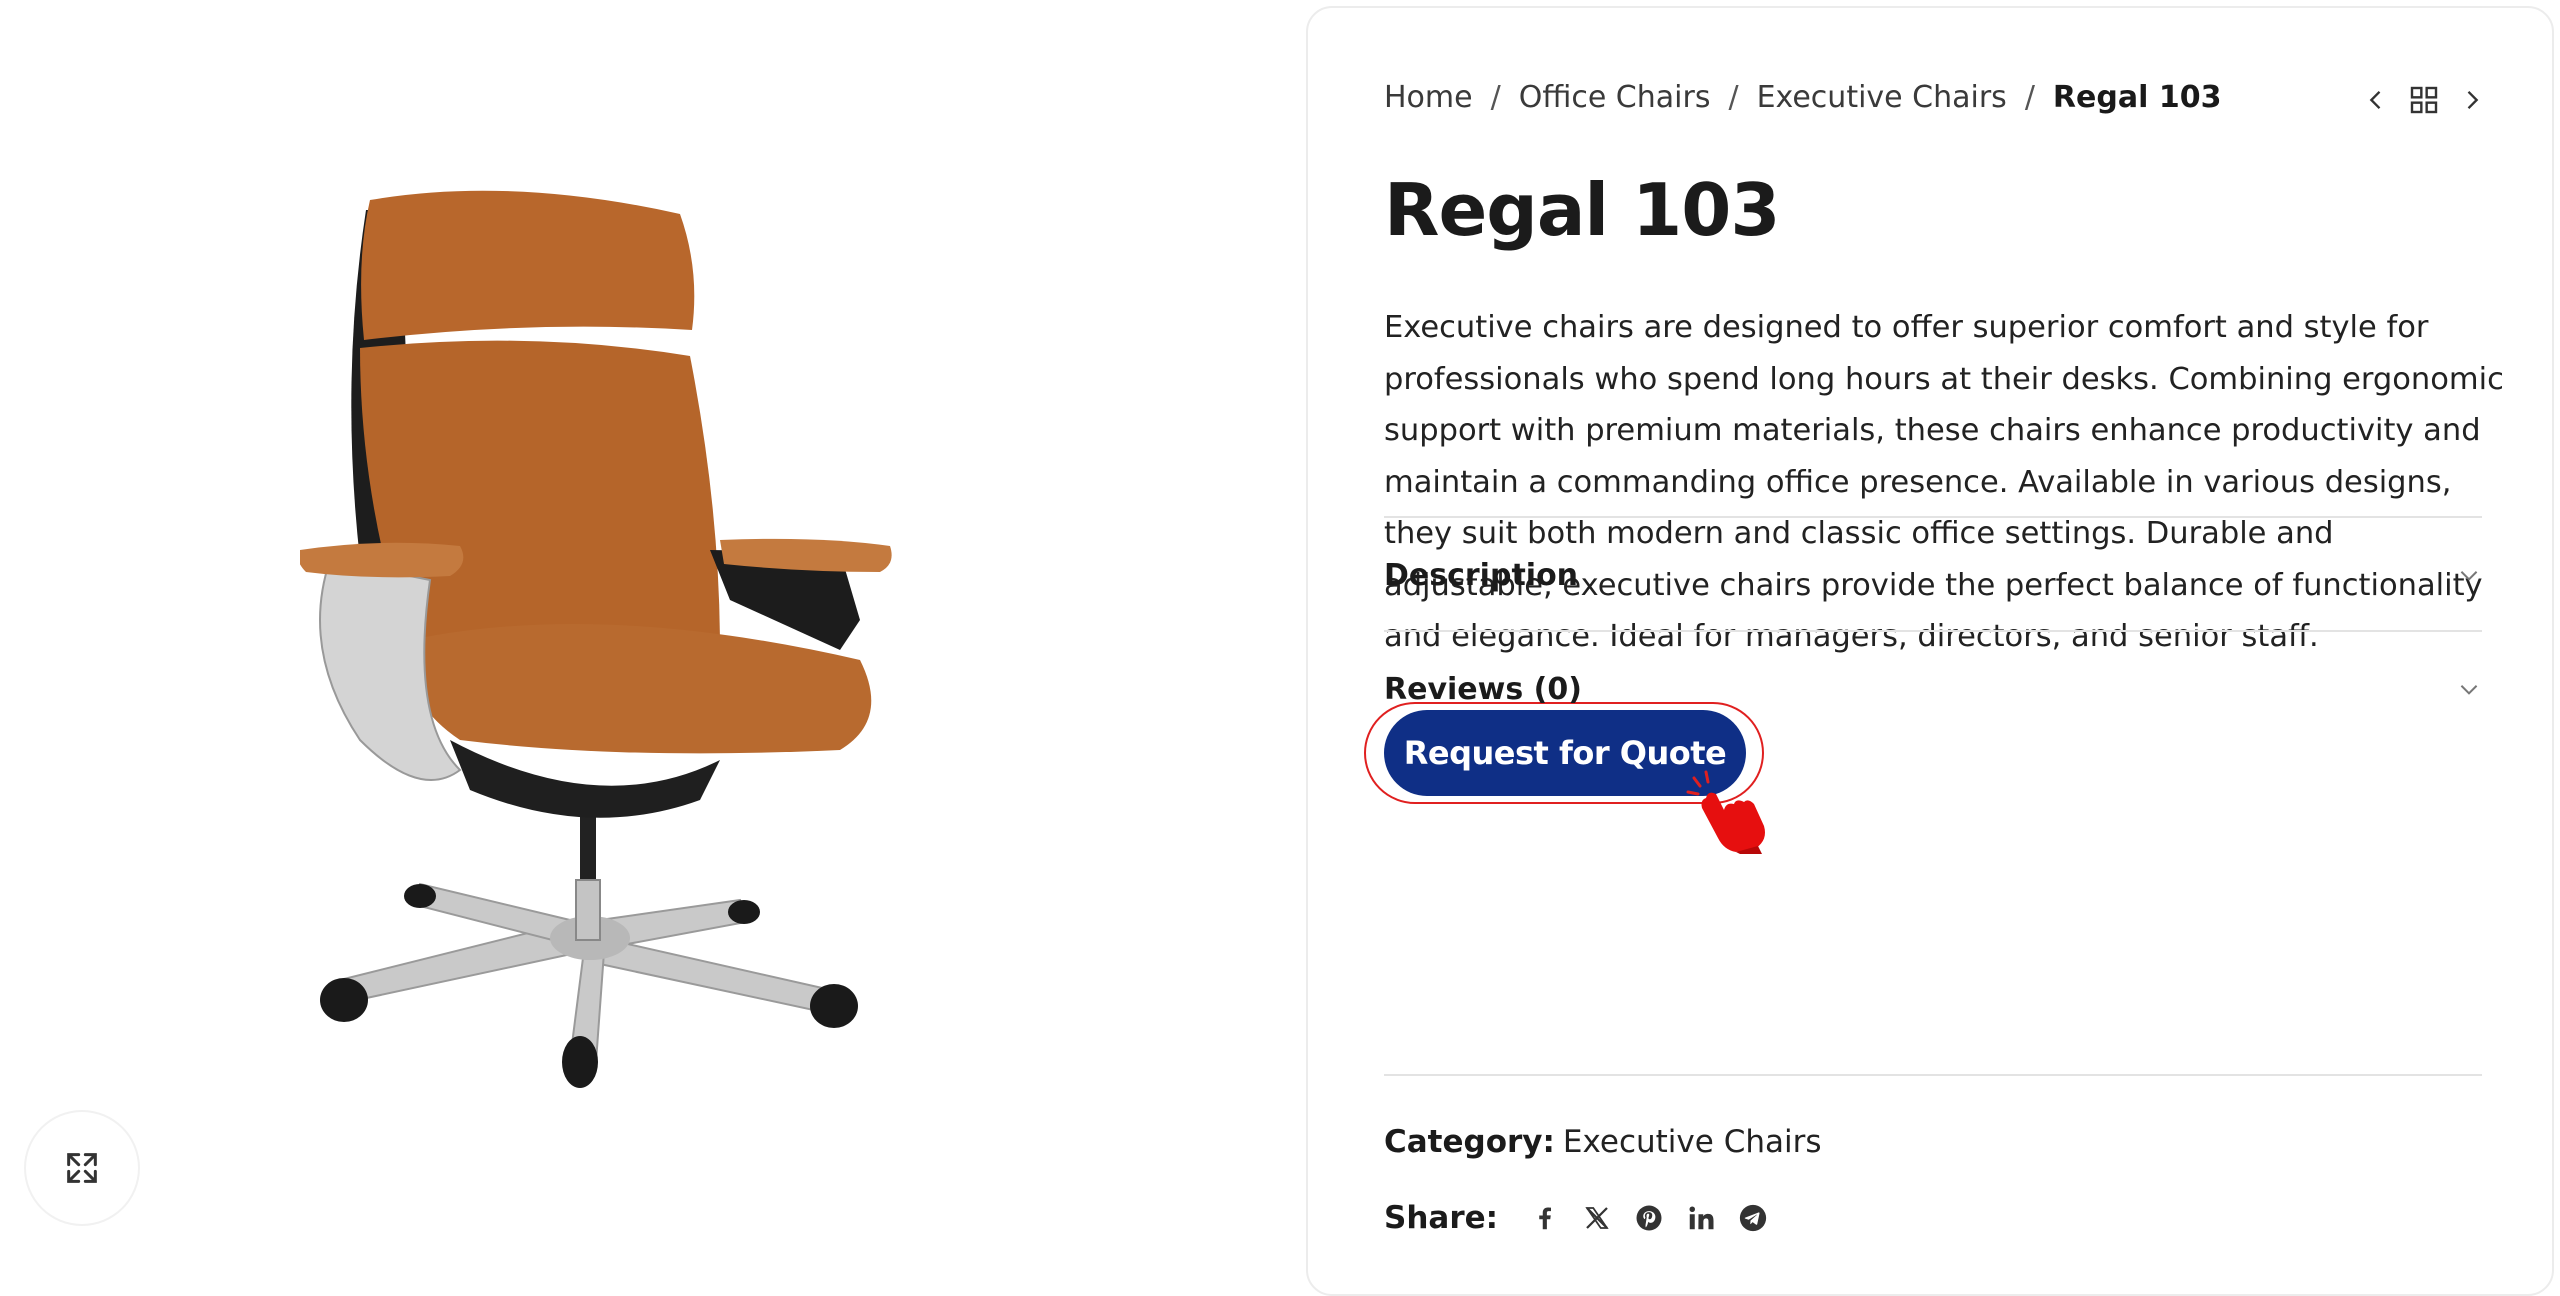 This screenshot has height=1296, width=2560. I want to click on pointer-hand-icon, so click(1725, 812).